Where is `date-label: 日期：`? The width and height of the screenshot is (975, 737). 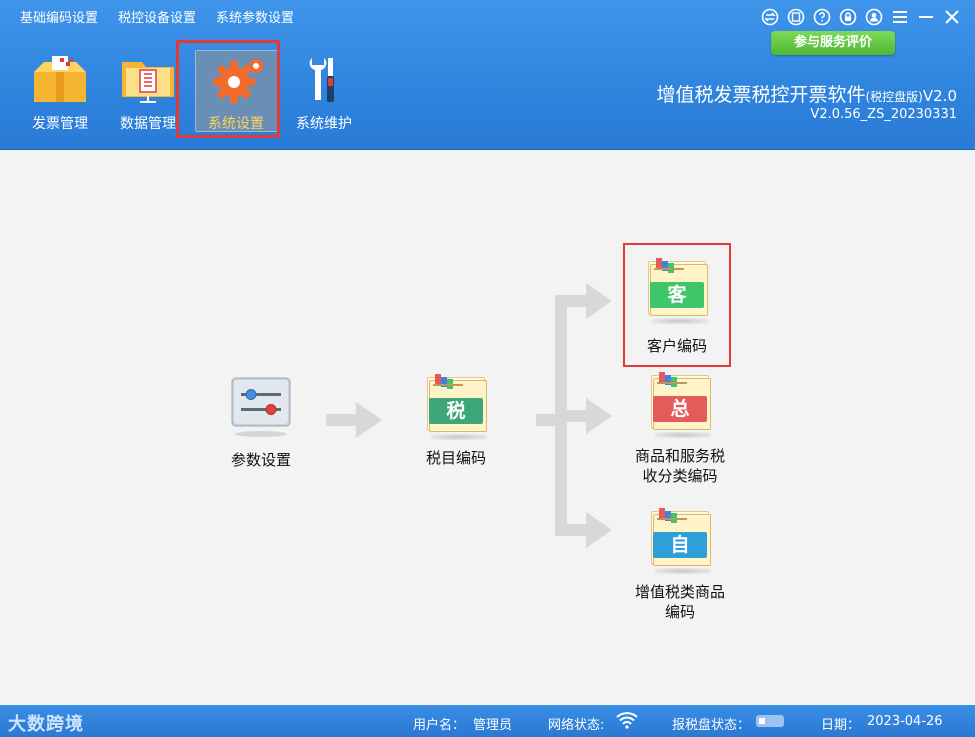
date-label: 日期： is located at coordinates (841, 725).